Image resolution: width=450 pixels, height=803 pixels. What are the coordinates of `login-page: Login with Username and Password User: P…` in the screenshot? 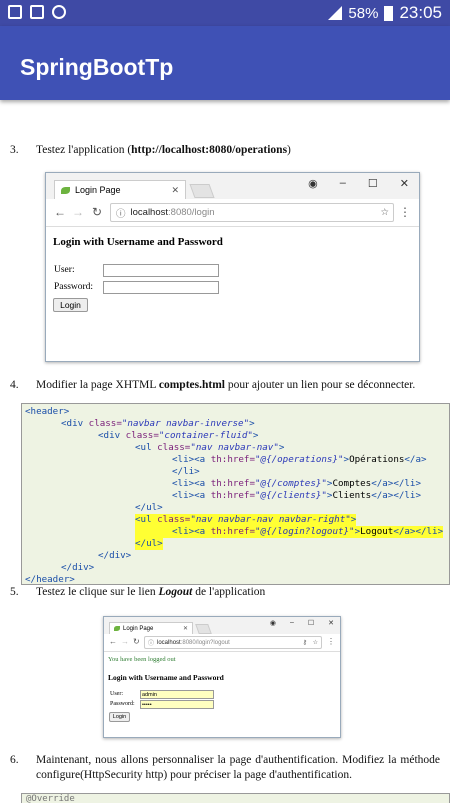 It's located at (232, 294).